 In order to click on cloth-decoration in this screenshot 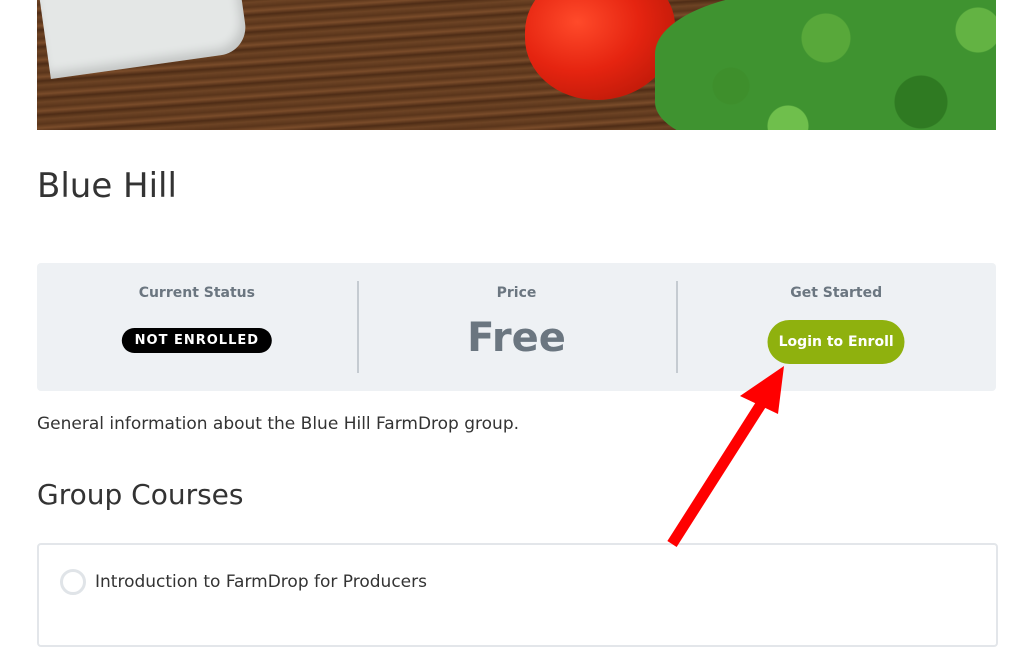, I will do `click(143, 40)`.